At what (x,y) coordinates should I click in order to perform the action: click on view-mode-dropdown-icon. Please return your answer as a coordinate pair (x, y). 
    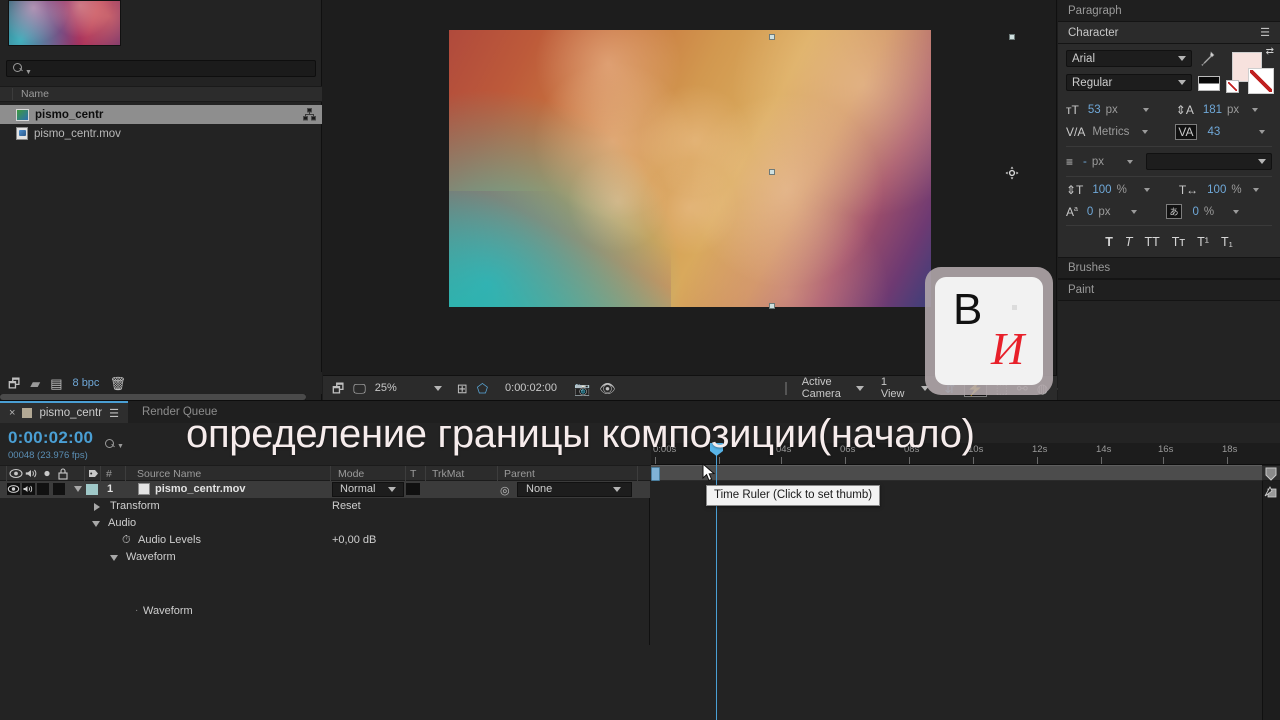
    Looking at the image, I should click on (859, 388).